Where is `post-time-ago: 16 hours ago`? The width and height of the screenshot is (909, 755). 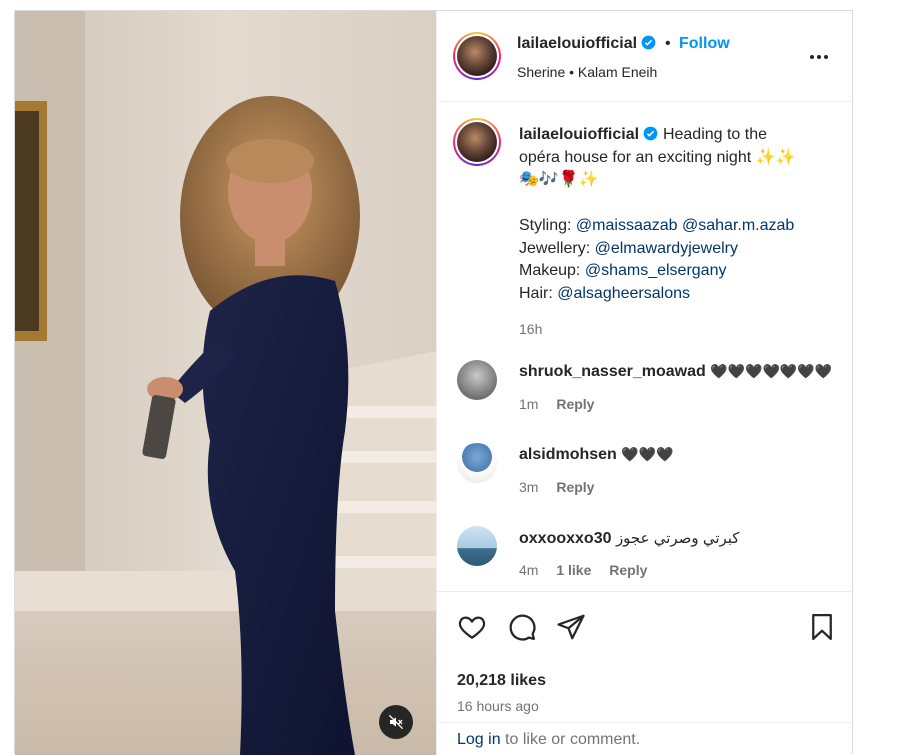
post-time-ago: 16 hours ago is located at coordinates (498, 706).